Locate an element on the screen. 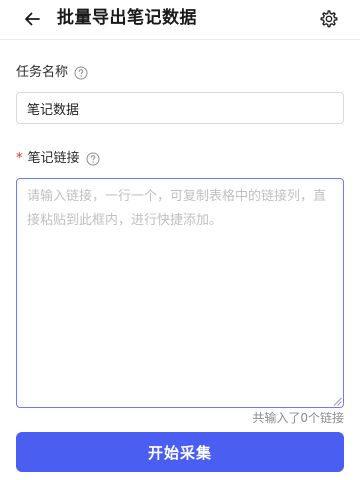 The width and height of the screenshot is (360, 480). back-button is located at coordinates (32, 19).